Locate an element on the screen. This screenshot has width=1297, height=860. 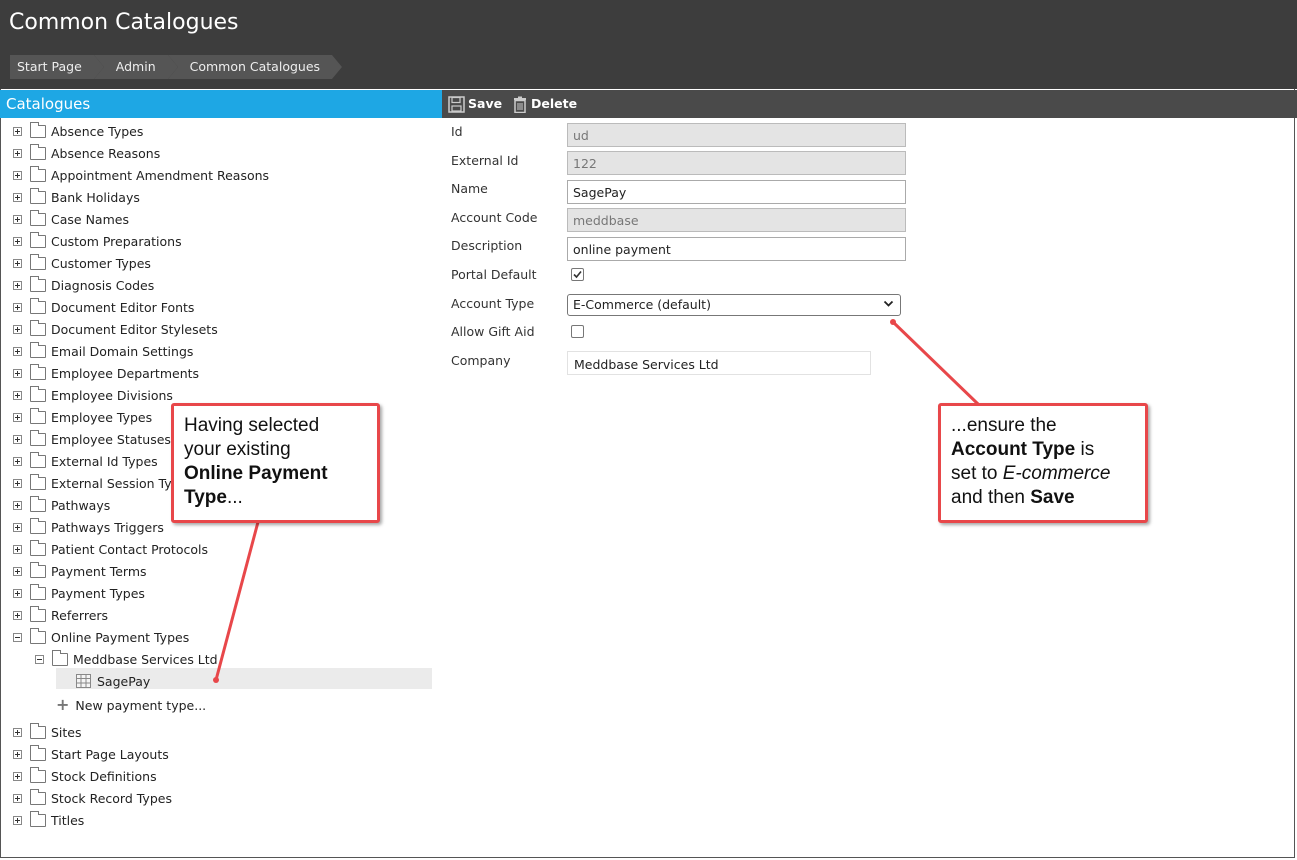
right-callout-text3: and then is located at coordinates (991, 497).